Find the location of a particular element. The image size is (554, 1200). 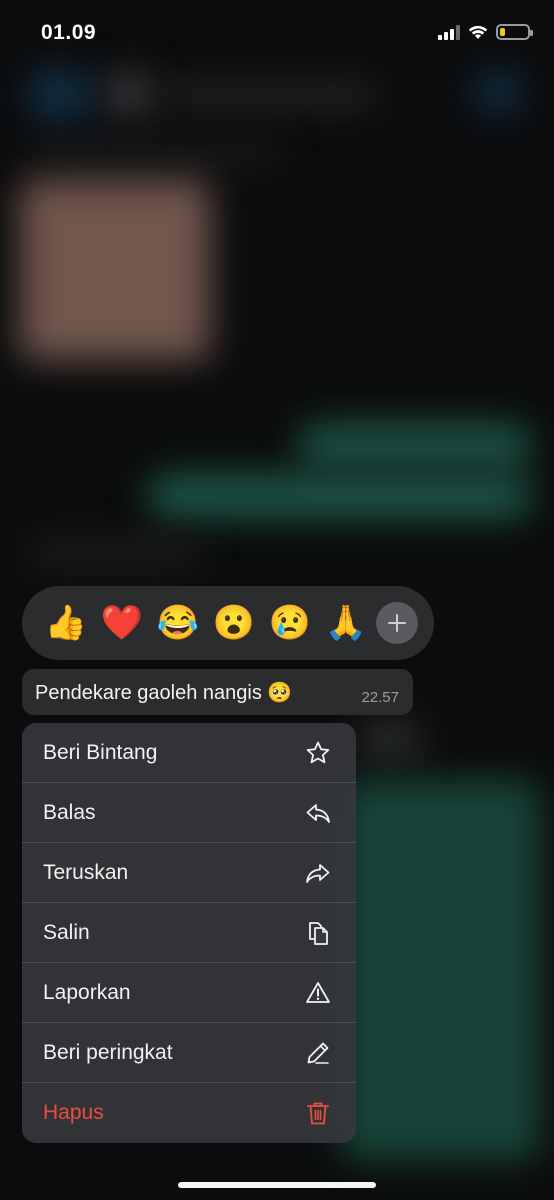

status-icons is located at coordinates (485, 32).